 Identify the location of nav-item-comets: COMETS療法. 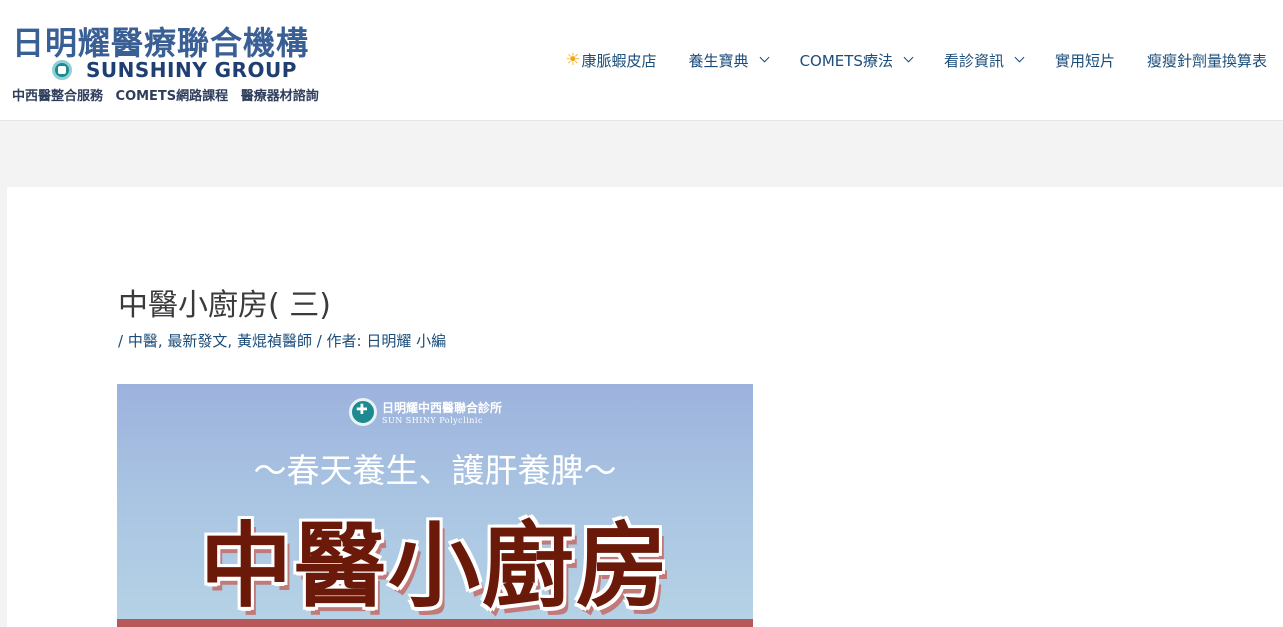
(856, 60).